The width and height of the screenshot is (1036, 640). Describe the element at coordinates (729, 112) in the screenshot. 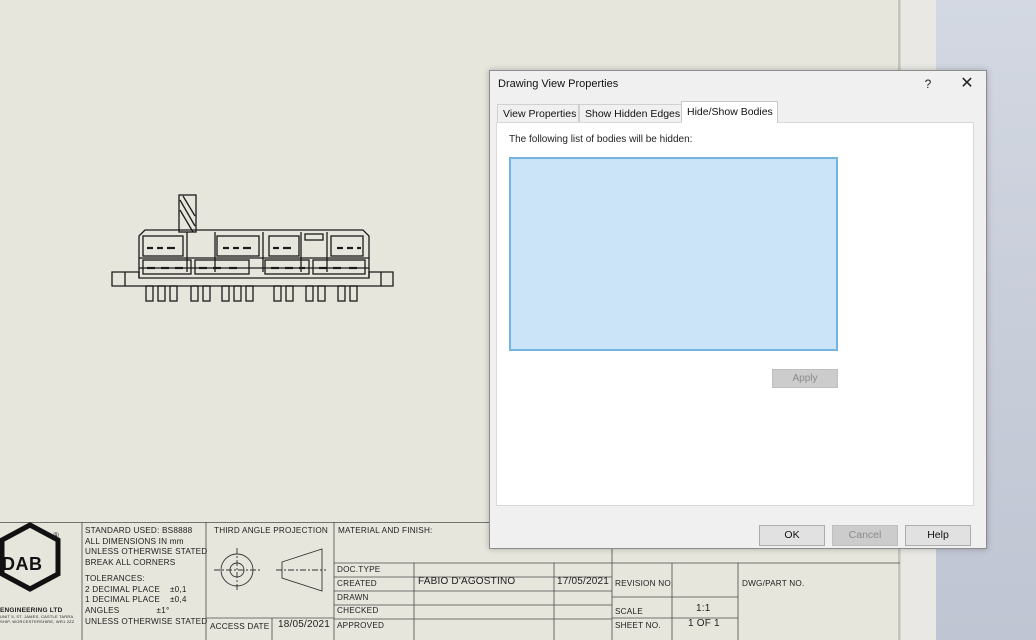

I see `tab-hide-show-bodies: Hide/Show Bodies` at that location.